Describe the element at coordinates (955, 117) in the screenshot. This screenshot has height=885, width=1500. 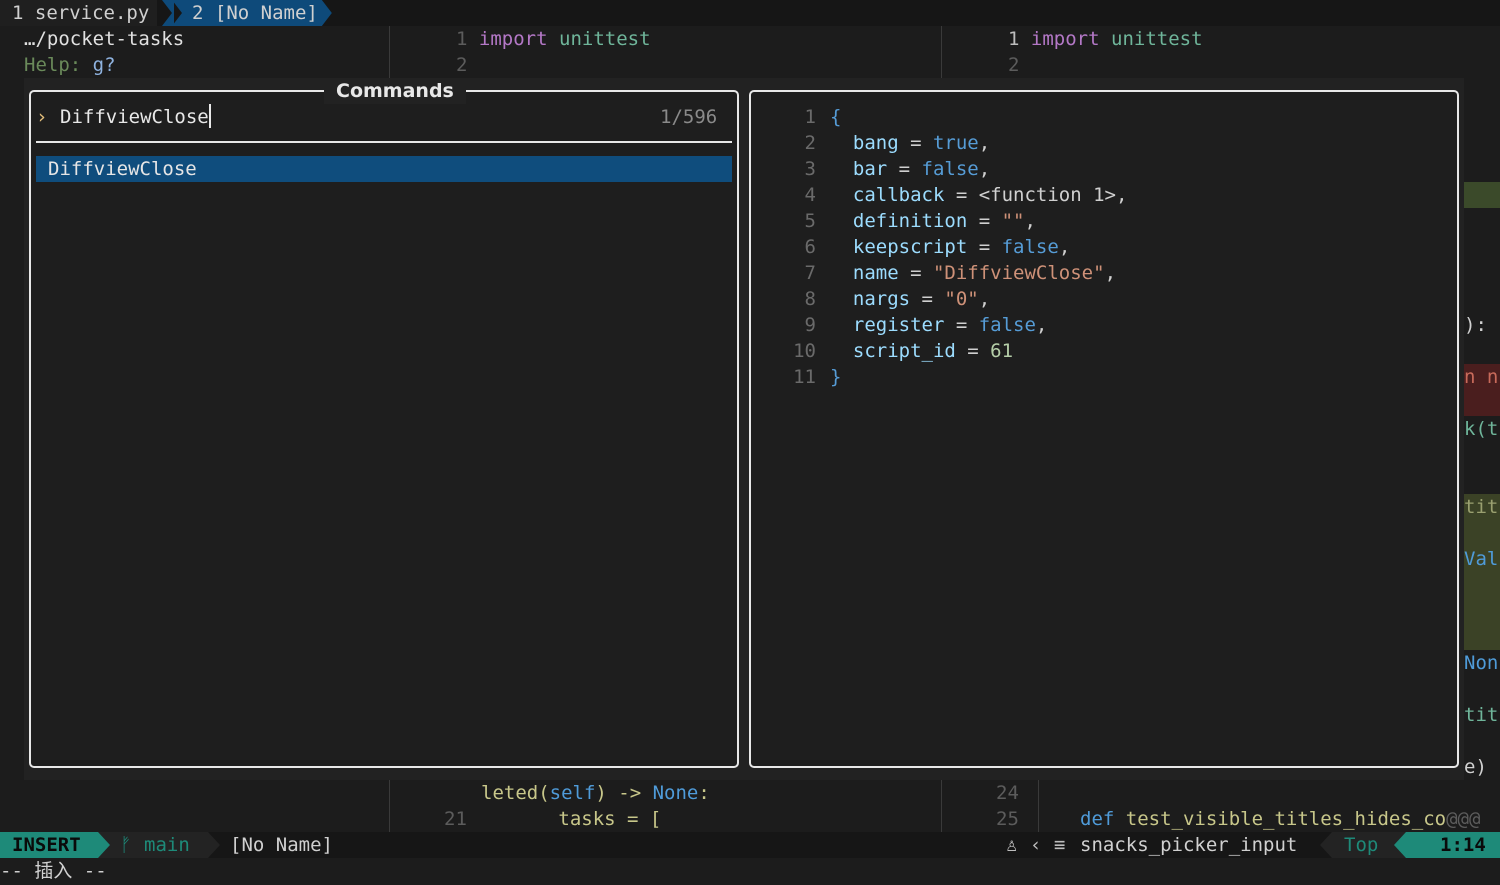
I see `preview-line: 1{` at that location.